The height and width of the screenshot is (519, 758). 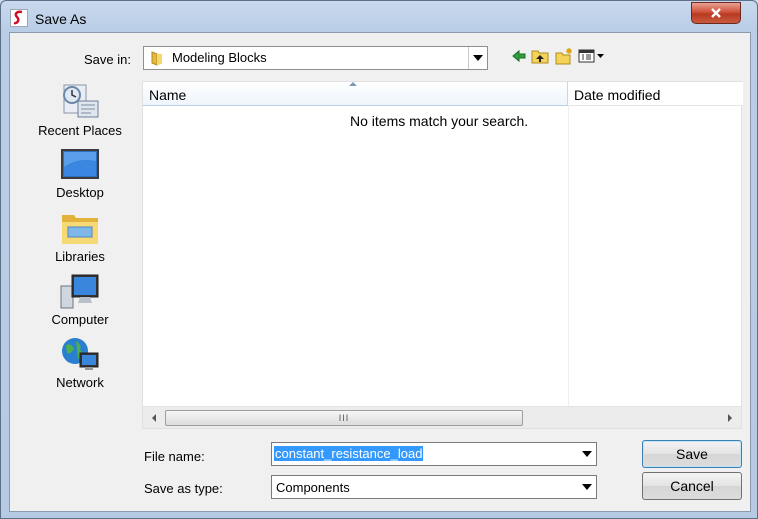 I want to click on place-label: Computer, so click(x=80, y=319).